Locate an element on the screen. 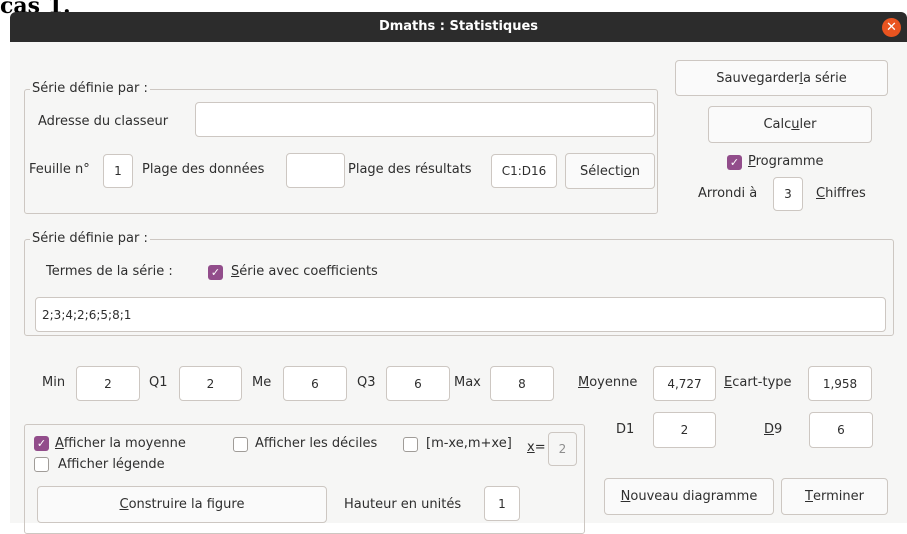 The image size is (907, 534). series-terms-legend: Série définie par : is located at coordinates (90, 238).